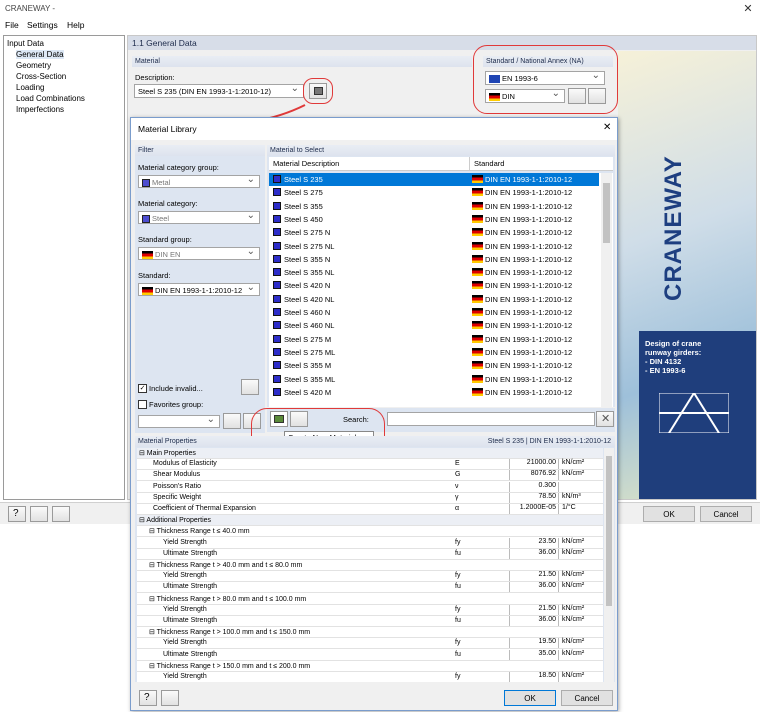 The height and width of the screenshot is (712, 760). Describe the element at coordinates (434, 219) in the screenshot. I see `material-row: Steel S 450 DIN EN 1993-1-1:2010-12` at that location.